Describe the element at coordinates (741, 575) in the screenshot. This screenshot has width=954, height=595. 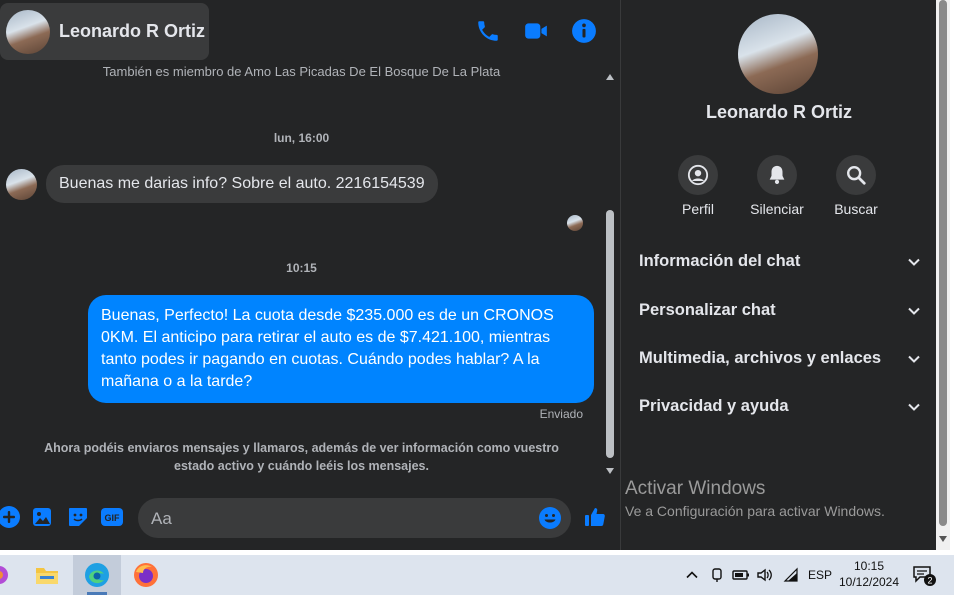
I see `battery-icon` at that location.